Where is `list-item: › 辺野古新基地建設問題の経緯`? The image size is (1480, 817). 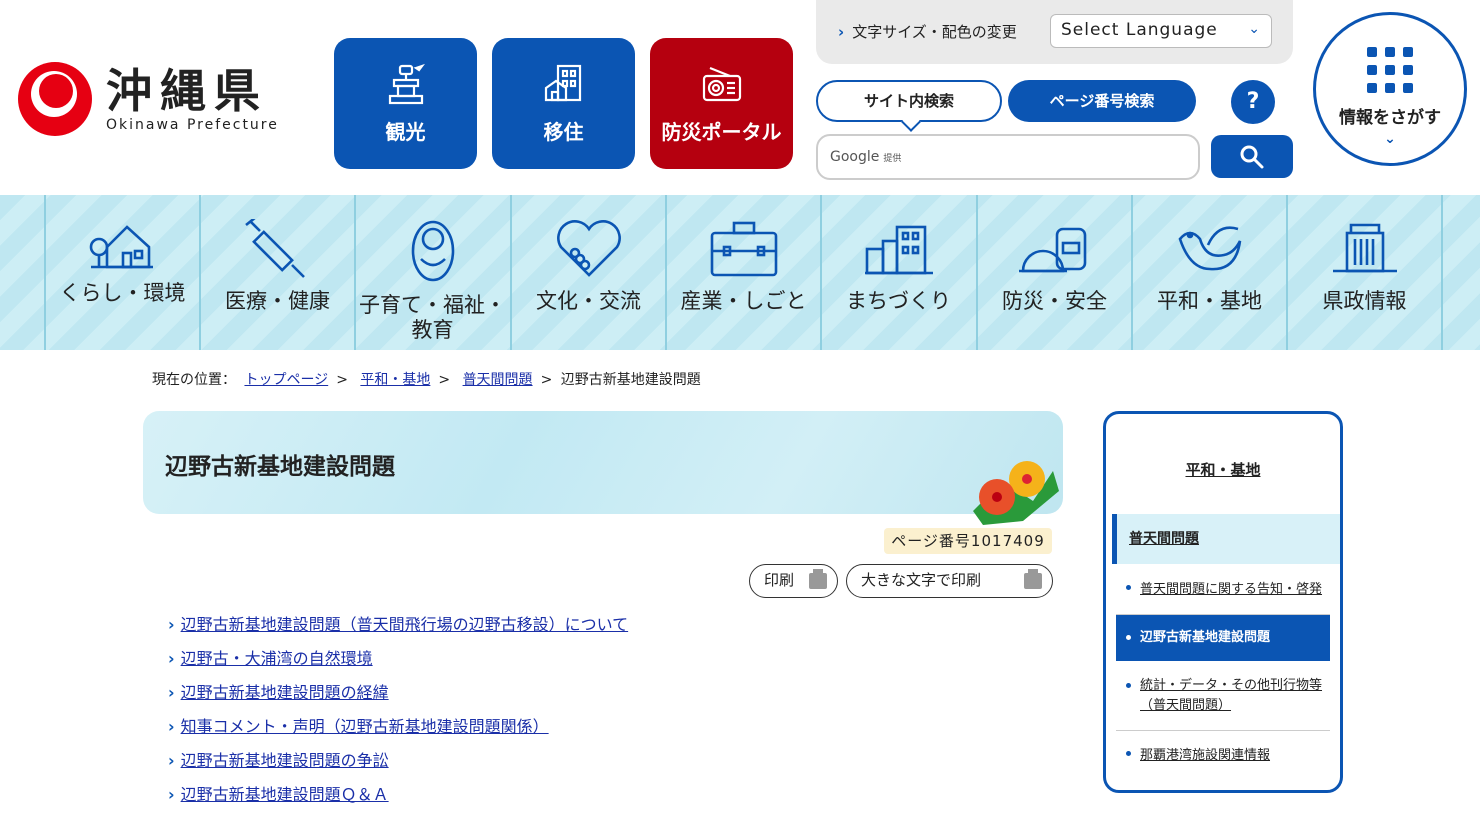 list-item: › 辺野古新基地建設問題の経緯 is located at coordinates (278, 692).